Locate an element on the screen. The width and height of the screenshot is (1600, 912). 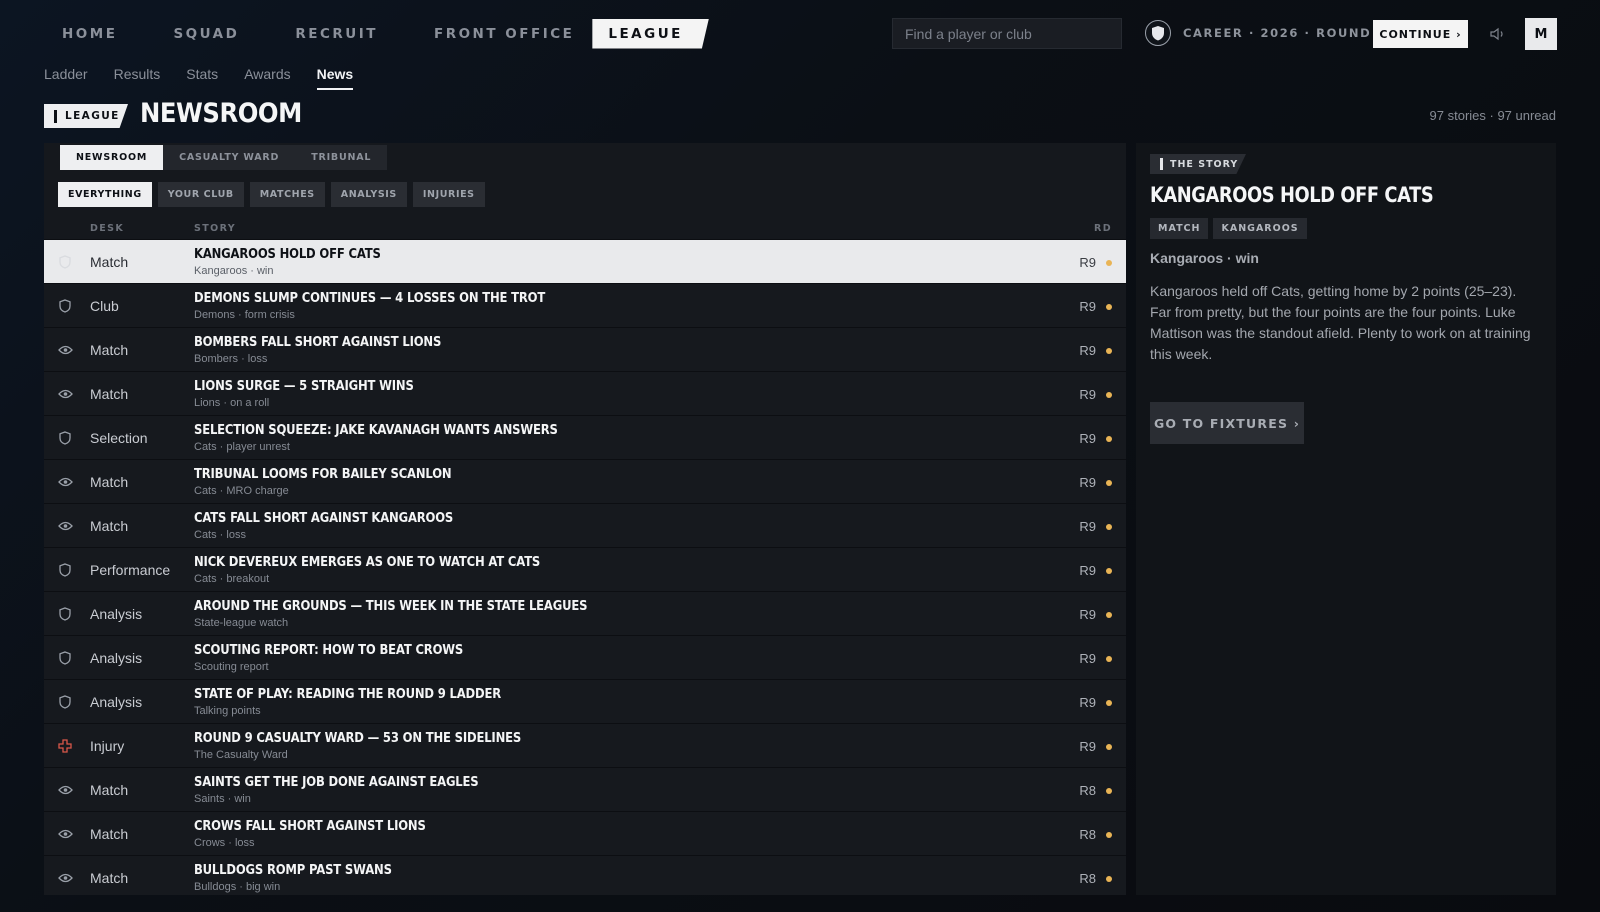
row-headline: SCOUTING REPORT: HOW TO BEAT CROWS is located at coordinates (329, 650).